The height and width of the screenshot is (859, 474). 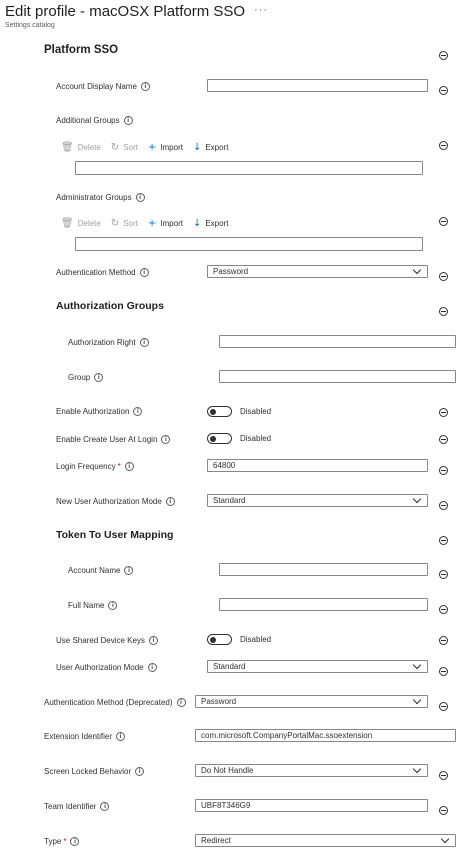 What do you see at coordinates (311, 770) in the screenshot?
I see `screen-locked-behavior-select: Do Not Handle` at bounding box center [311, 770].